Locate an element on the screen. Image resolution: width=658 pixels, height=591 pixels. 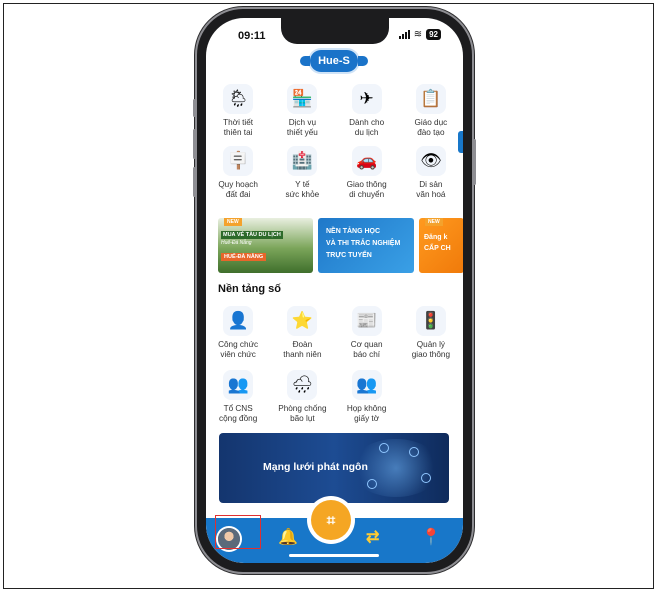
grid-item-label: Quản lý giao thông is located at coordinates (430, 349).